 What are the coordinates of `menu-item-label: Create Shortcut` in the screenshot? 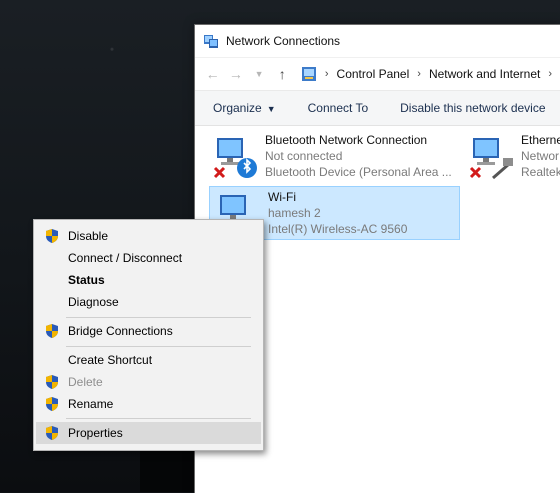 It's located at (110, 360).